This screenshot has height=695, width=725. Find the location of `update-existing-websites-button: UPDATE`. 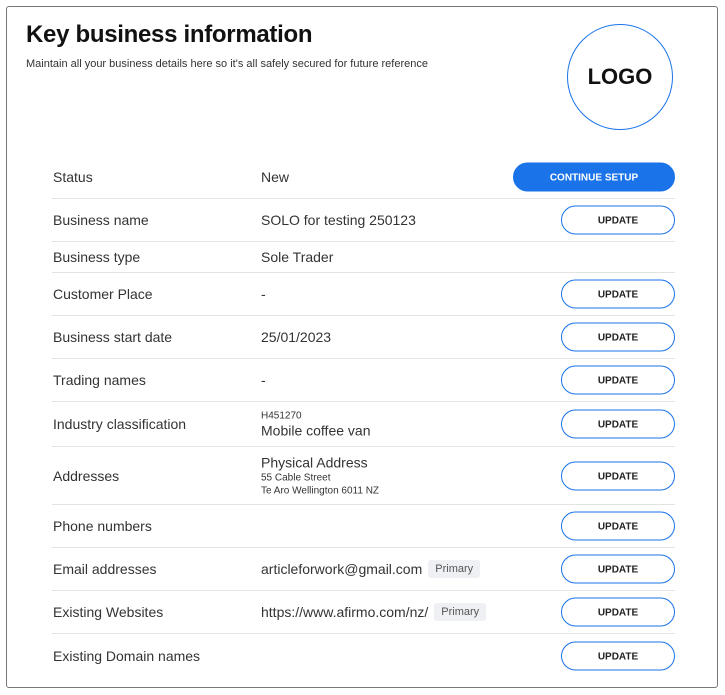

update-existing-websites-button: UPDATE is located at coordinates (618, 612).